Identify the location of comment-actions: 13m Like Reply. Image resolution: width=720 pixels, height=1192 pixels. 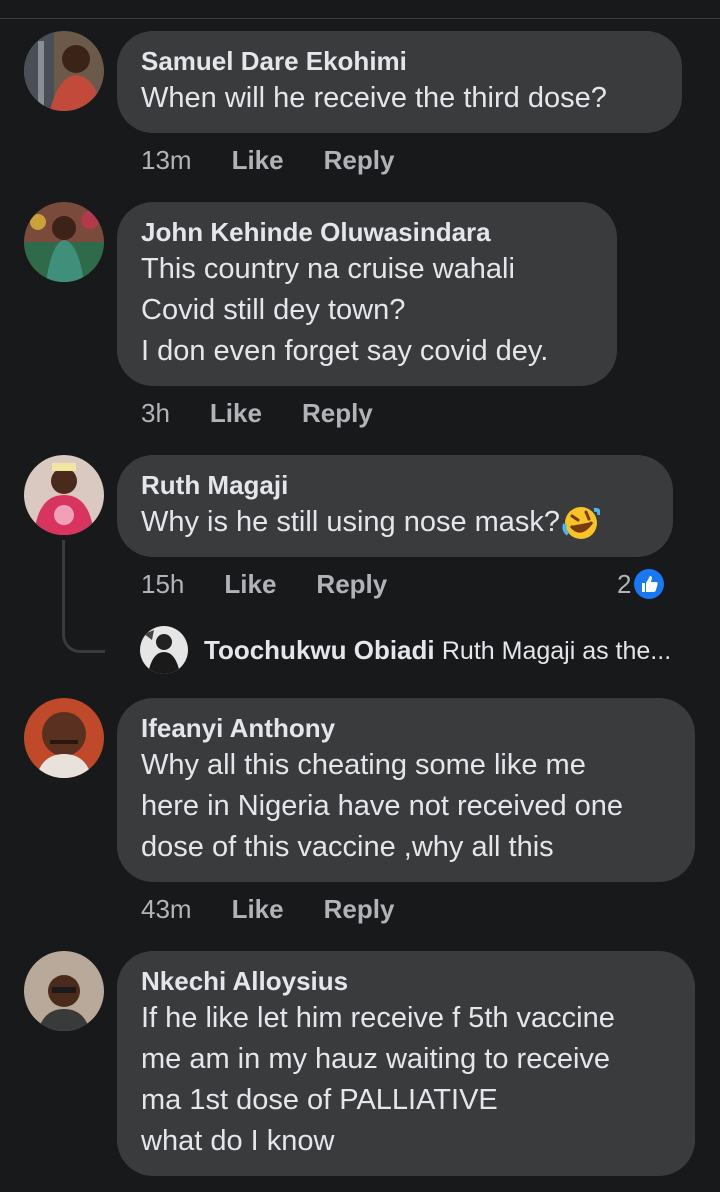
(267, 160).